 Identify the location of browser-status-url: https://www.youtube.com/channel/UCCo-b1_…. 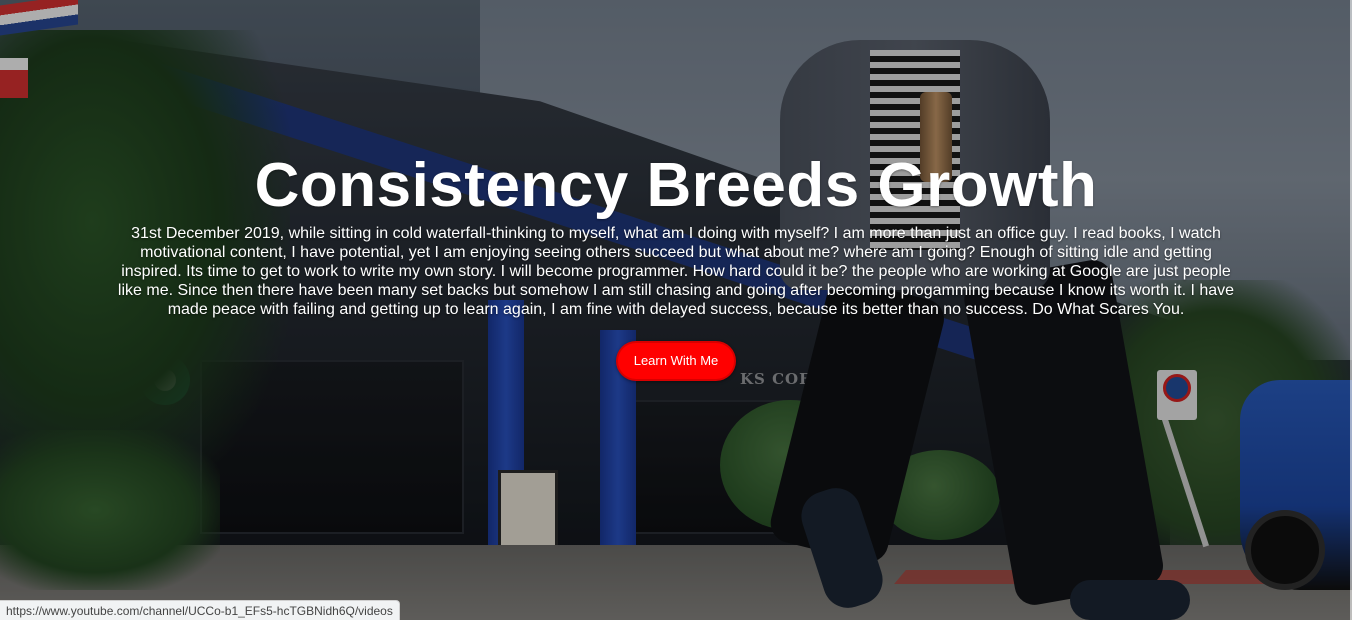
(200, 610).